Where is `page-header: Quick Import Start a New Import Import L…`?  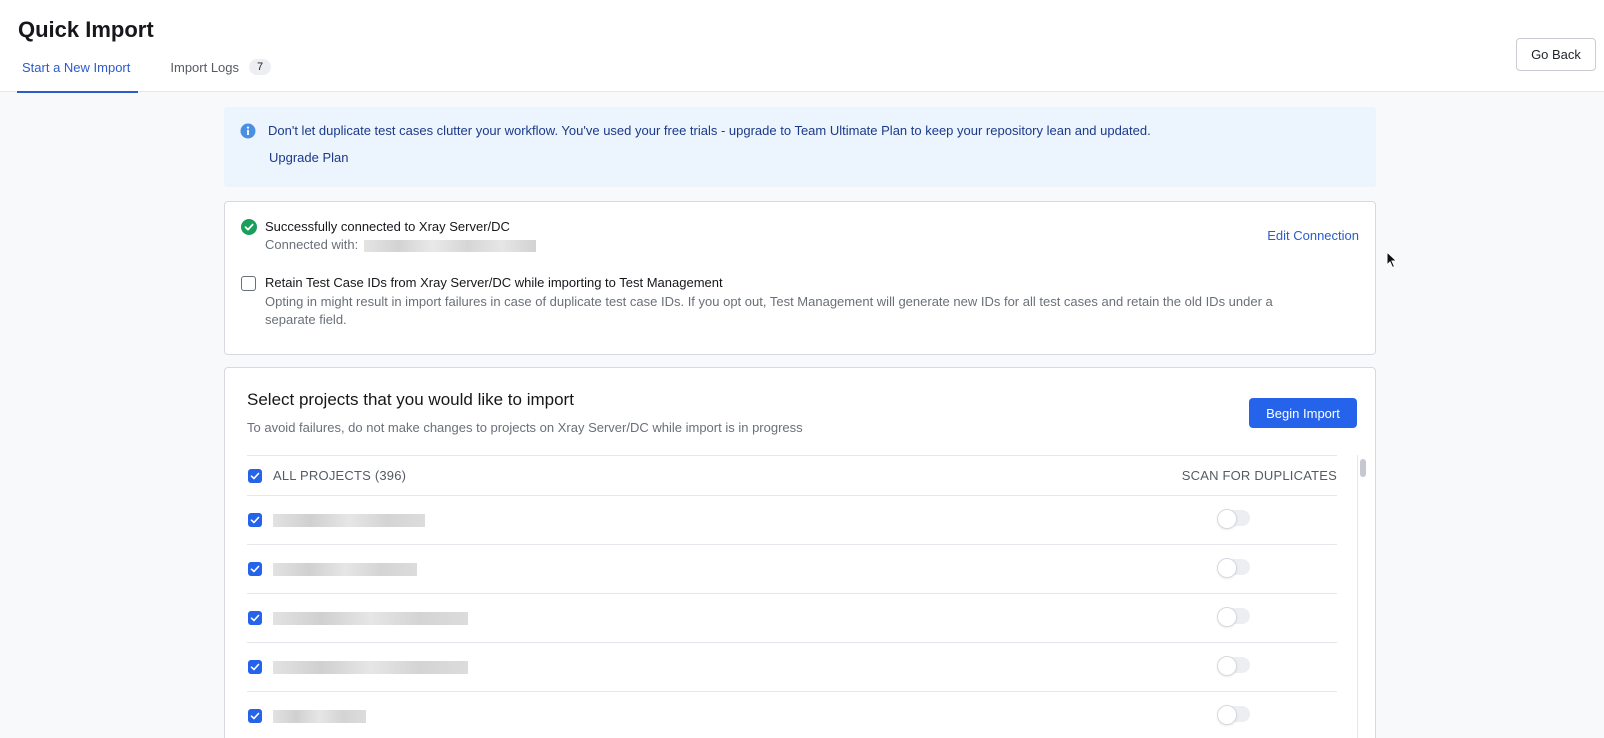 page-header: Quick Import Start a New Import Import L… is located at coordinates (802, 46).